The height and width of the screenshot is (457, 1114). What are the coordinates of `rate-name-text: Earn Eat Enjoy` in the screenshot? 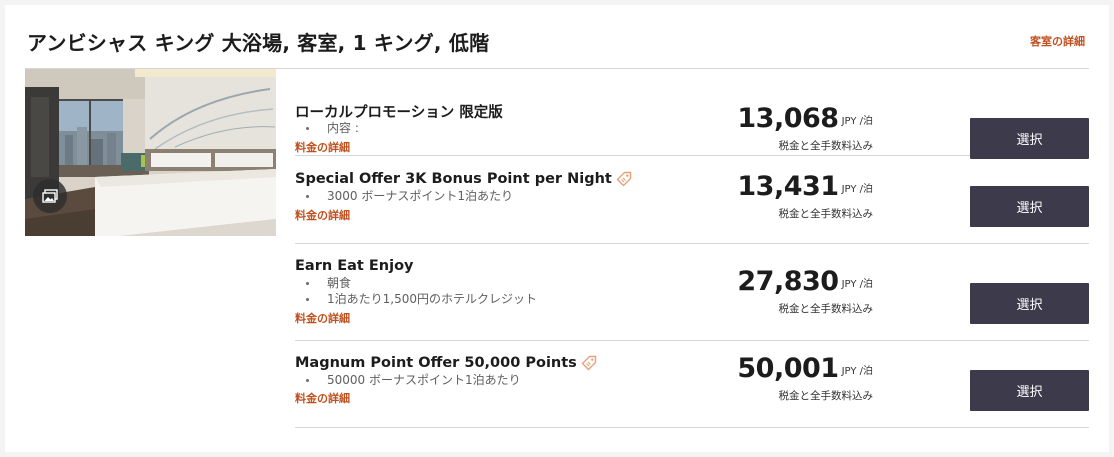 It's located at (354, 266).